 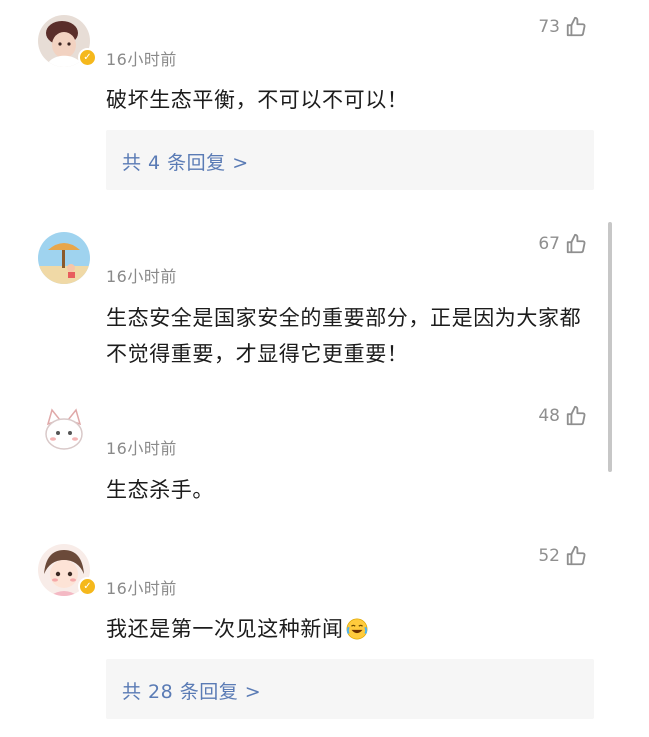 I want to click on like-button: 48, so click(x=562, y=416).